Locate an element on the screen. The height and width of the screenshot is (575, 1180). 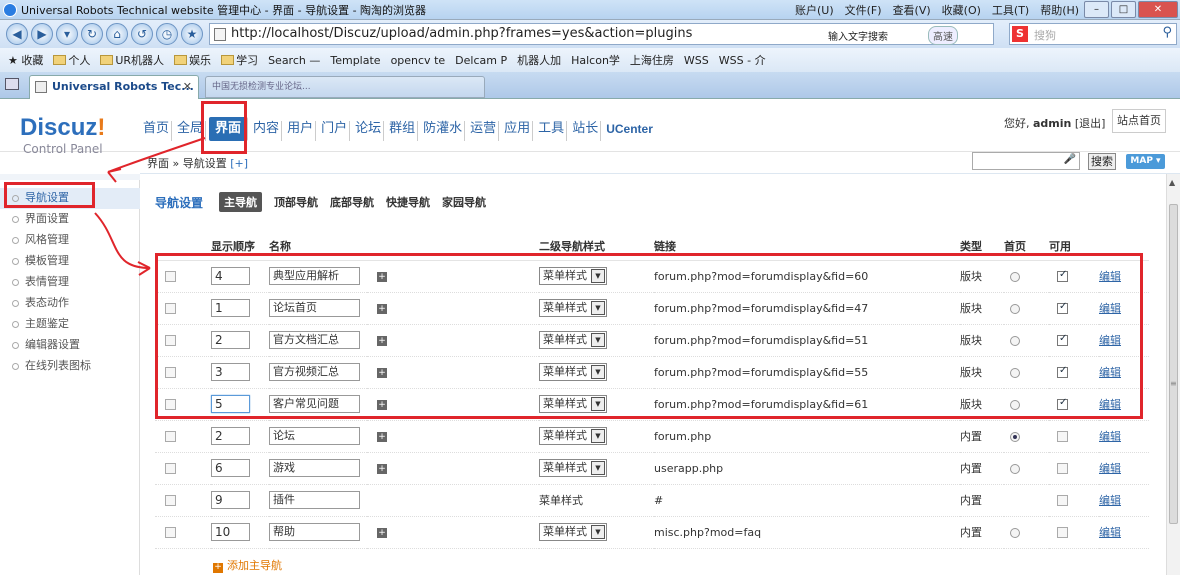
site-home-button: 站点首页 is located at coordinates (1139, 121).